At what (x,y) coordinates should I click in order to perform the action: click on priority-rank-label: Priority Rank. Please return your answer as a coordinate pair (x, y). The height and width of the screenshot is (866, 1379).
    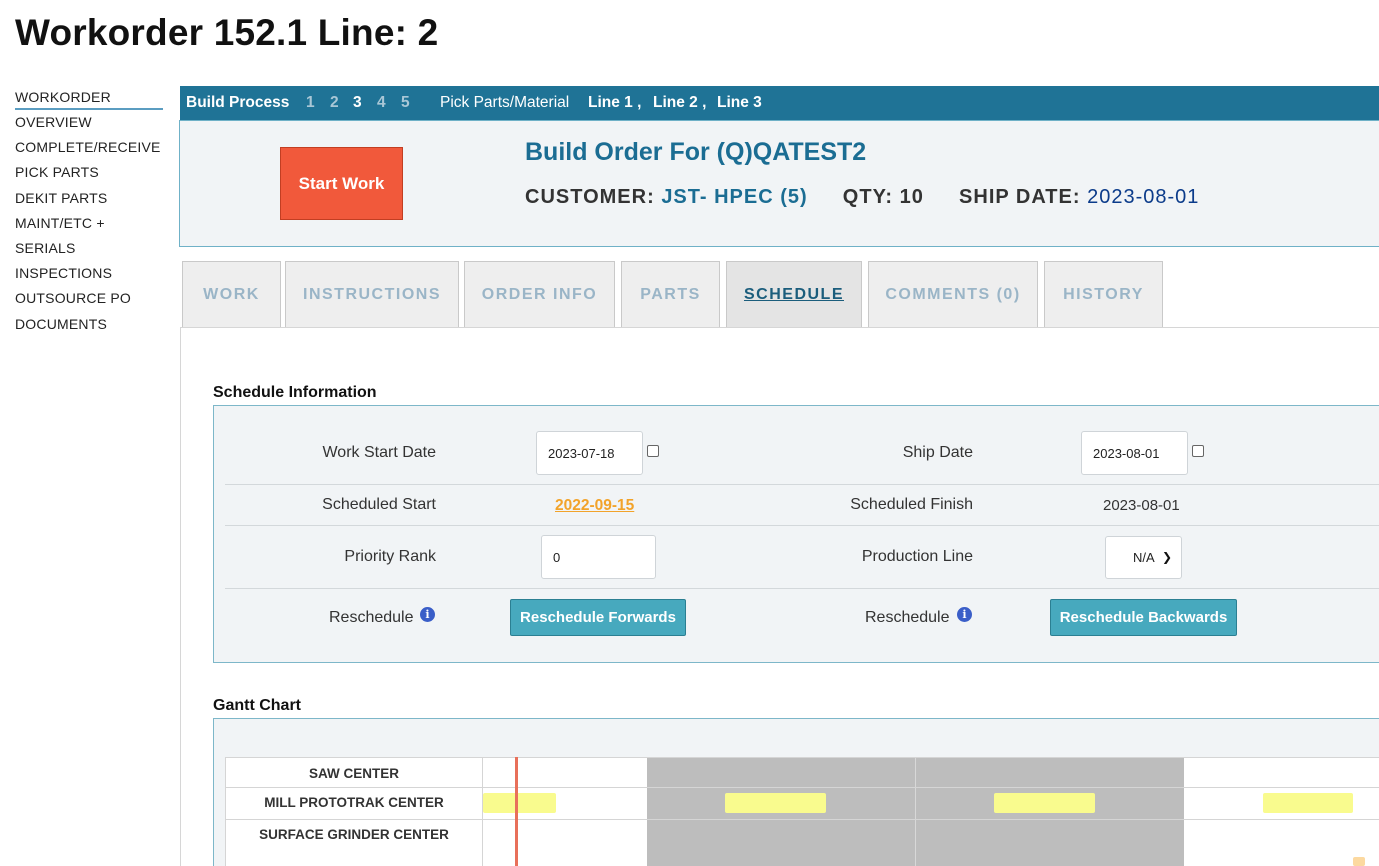
    Looking at the image, I should click on (390, 556).